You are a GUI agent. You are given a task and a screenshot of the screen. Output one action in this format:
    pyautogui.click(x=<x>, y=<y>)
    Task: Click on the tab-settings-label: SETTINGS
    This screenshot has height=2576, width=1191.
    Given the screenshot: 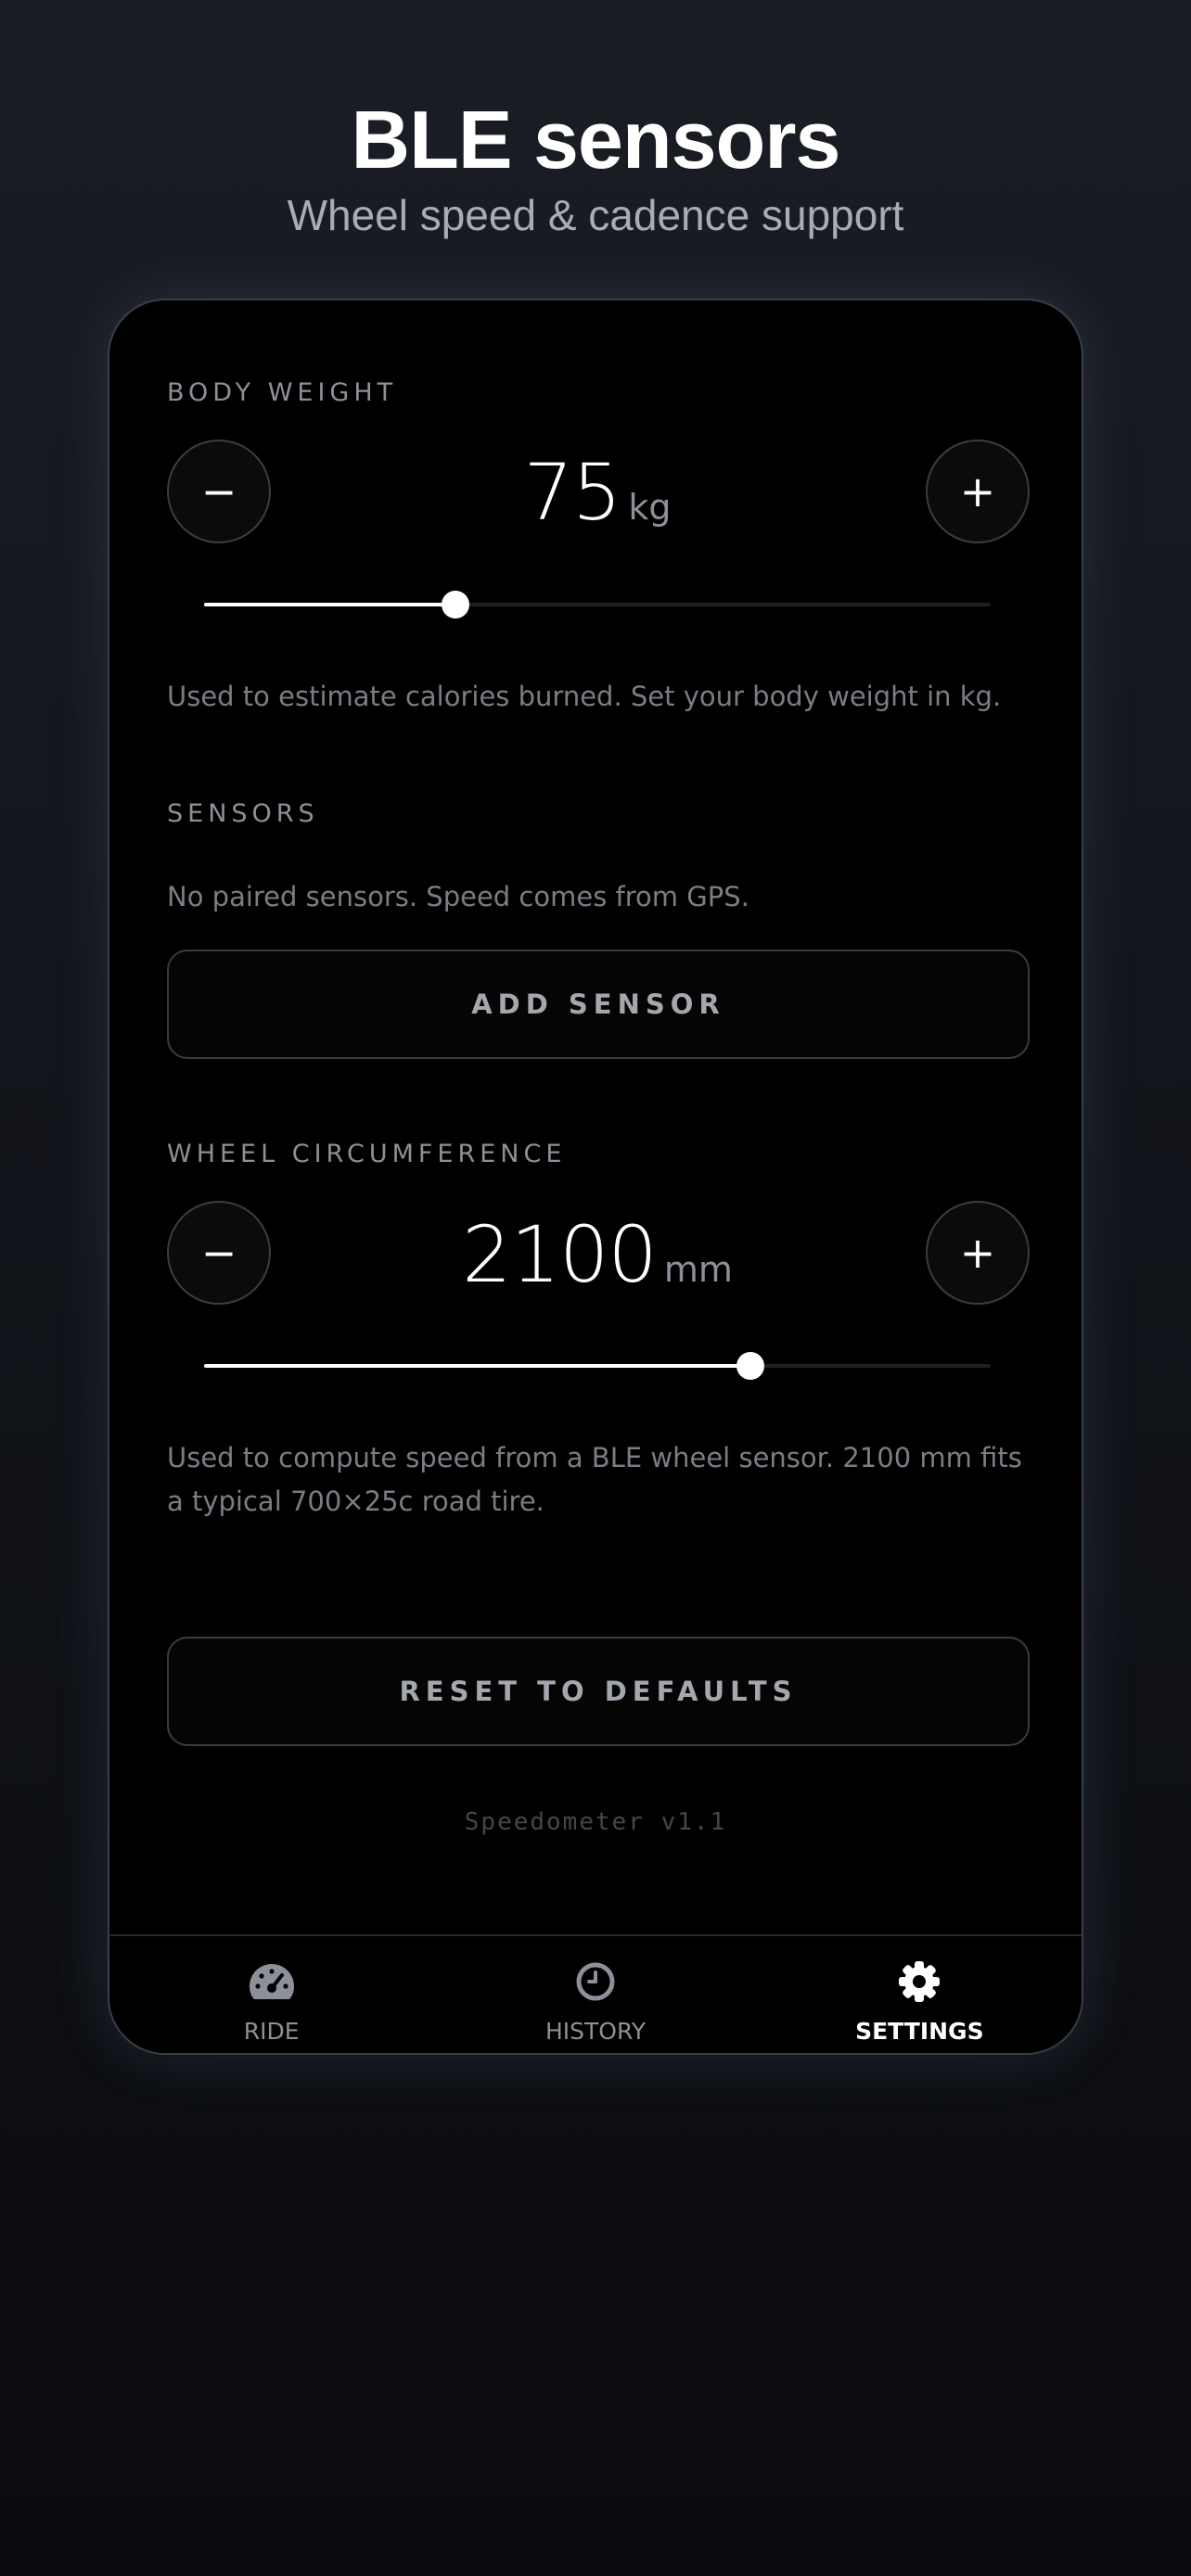 What is the action you would take?
    pyautogui.click(x=919, y=2032)
    